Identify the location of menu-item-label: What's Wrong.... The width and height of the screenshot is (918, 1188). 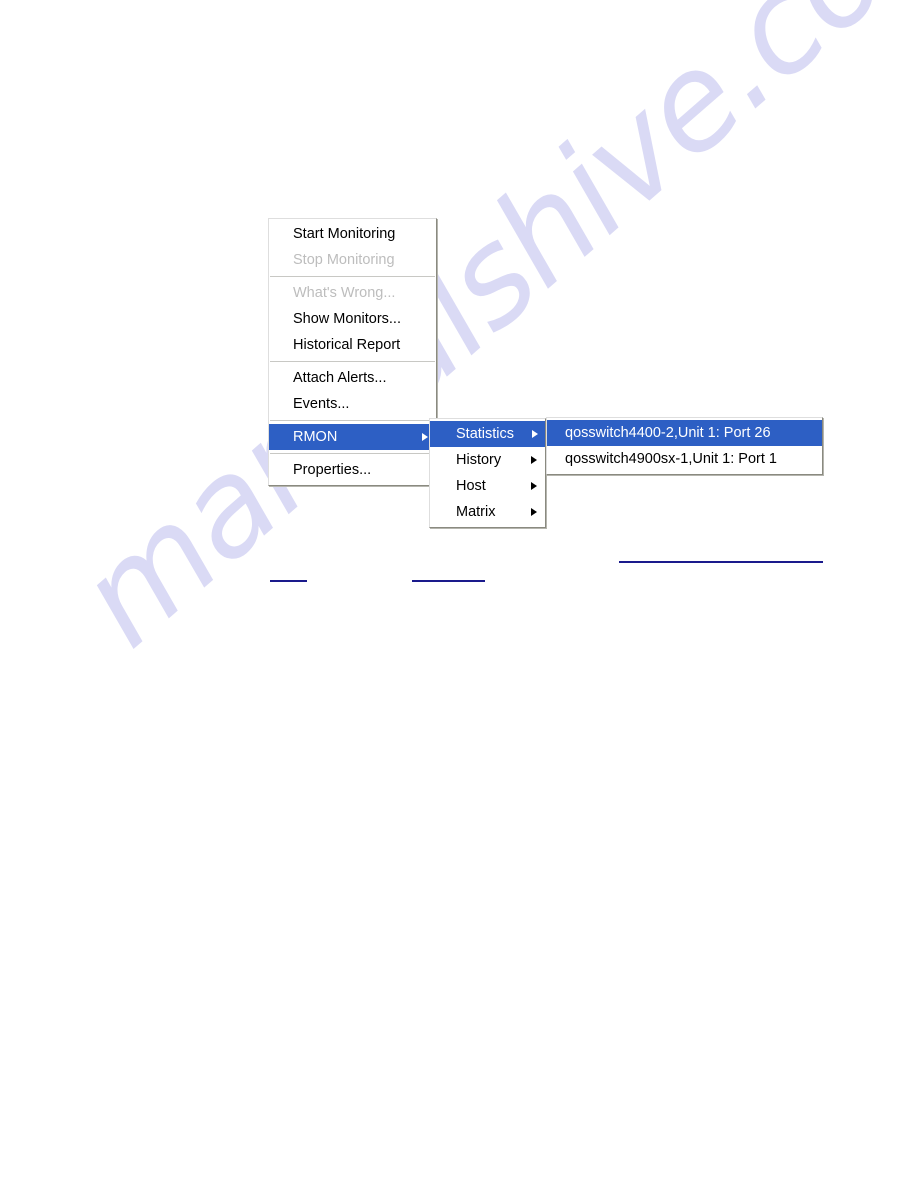
(344, 293).